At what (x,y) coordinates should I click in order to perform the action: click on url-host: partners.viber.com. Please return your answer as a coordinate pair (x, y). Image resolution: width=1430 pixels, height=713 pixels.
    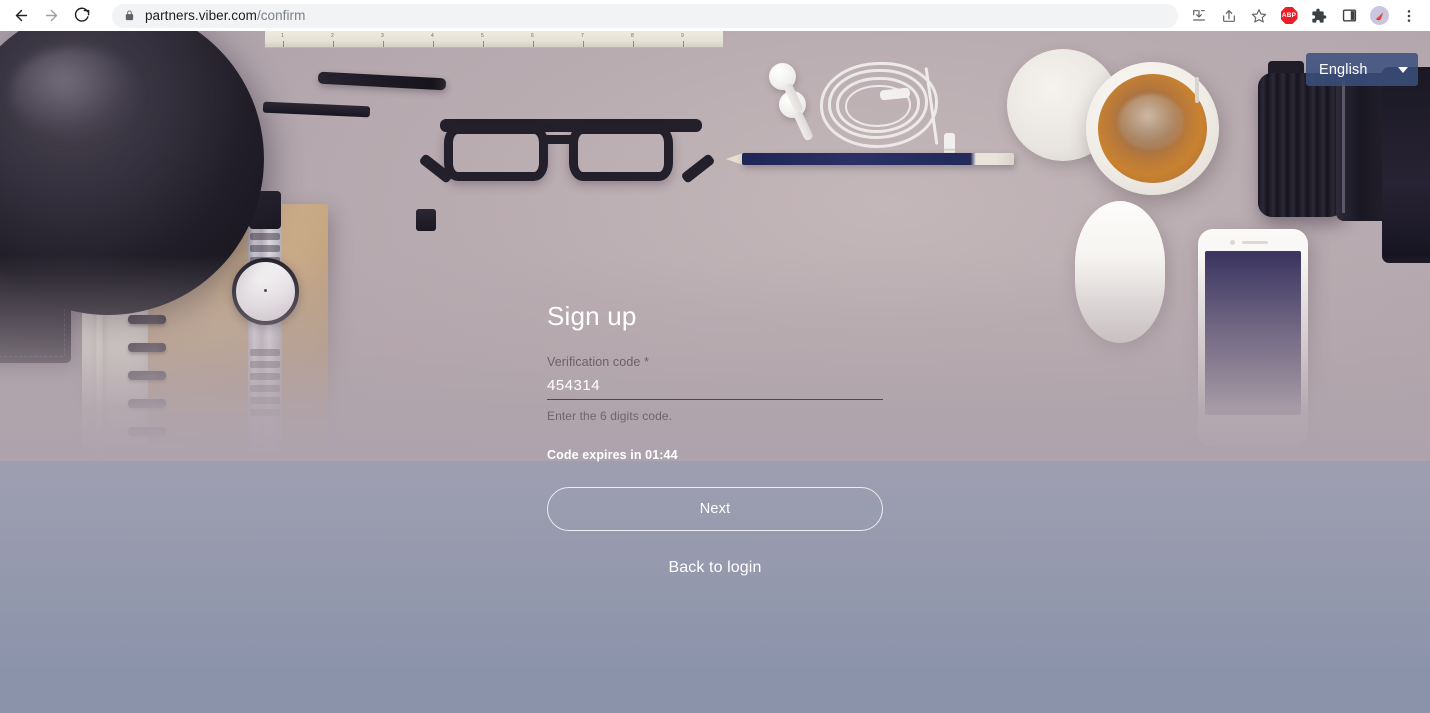
    Looking at the image, I should click on (201, 15).